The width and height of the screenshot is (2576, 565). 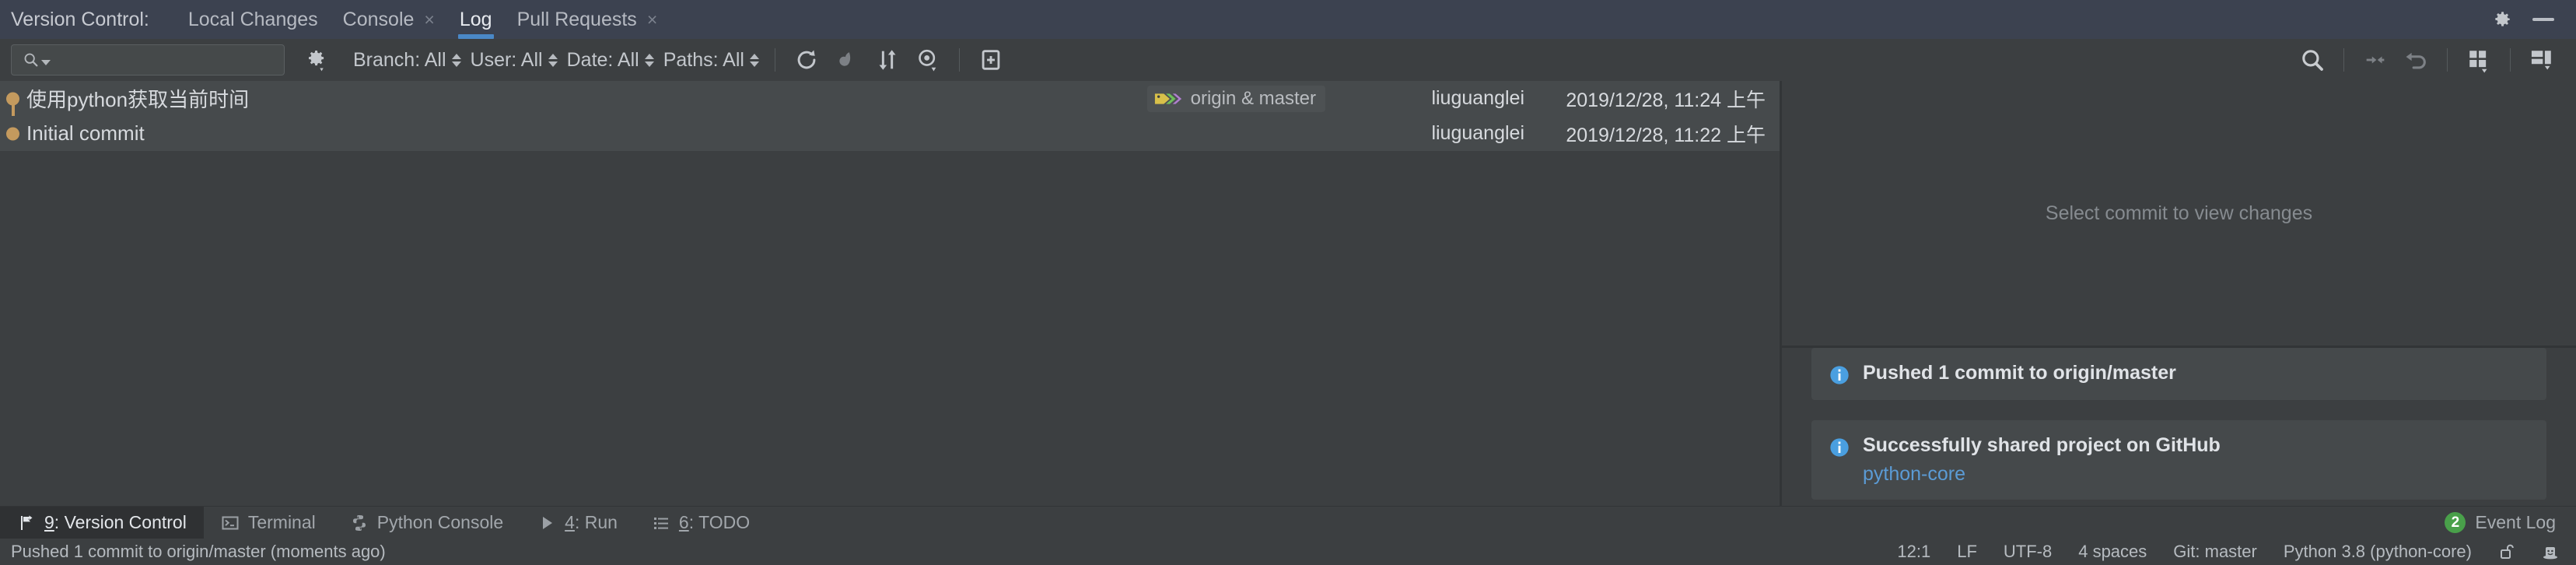 What do you see at coordinates (400, 60) in the screenshot?
I see `filter-branch-label: Branch: All` at bounding box center [400, 60].